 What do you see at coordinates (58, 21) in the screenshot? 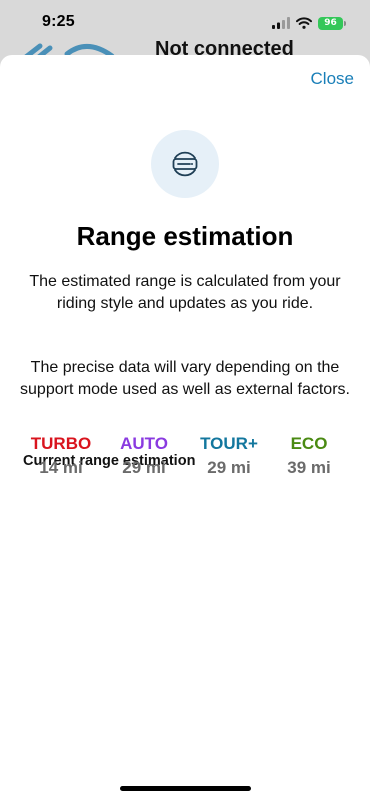
I see `status-time: 9:25` at bounding box center [58, 21].